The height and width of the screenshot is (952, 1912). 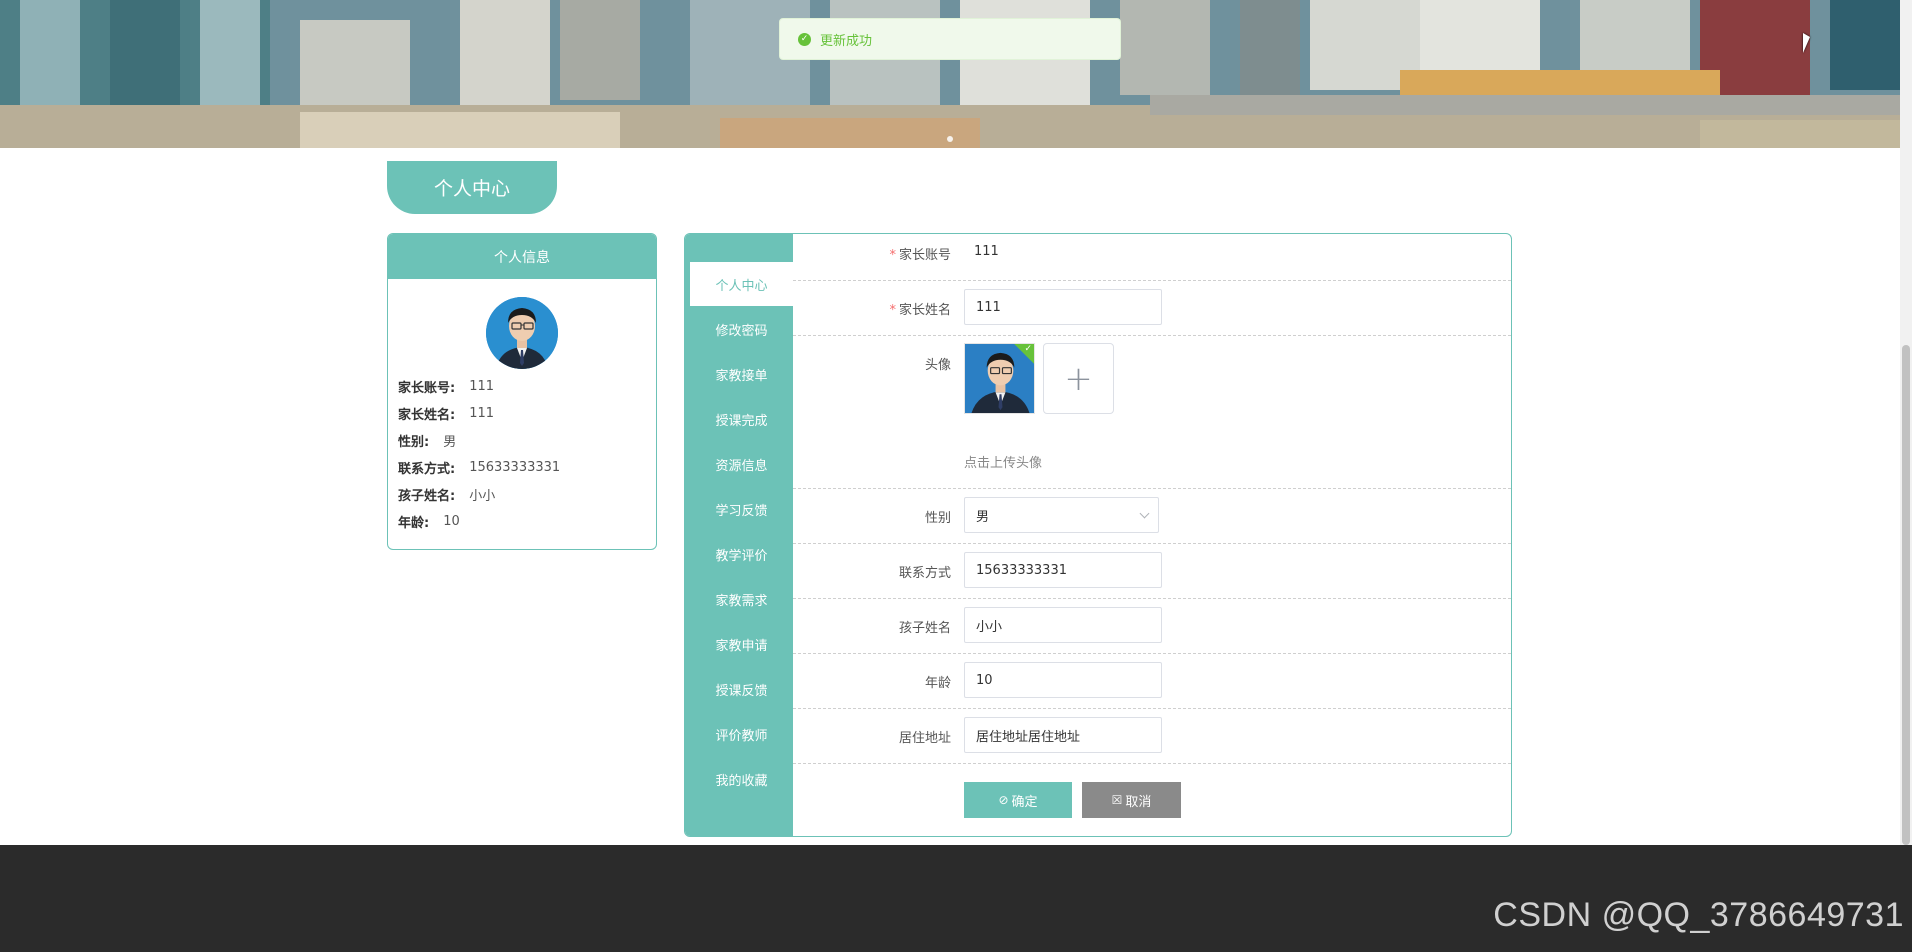 I want to click on form-row-gender: 性别 男, so click(x=1152, y=516).